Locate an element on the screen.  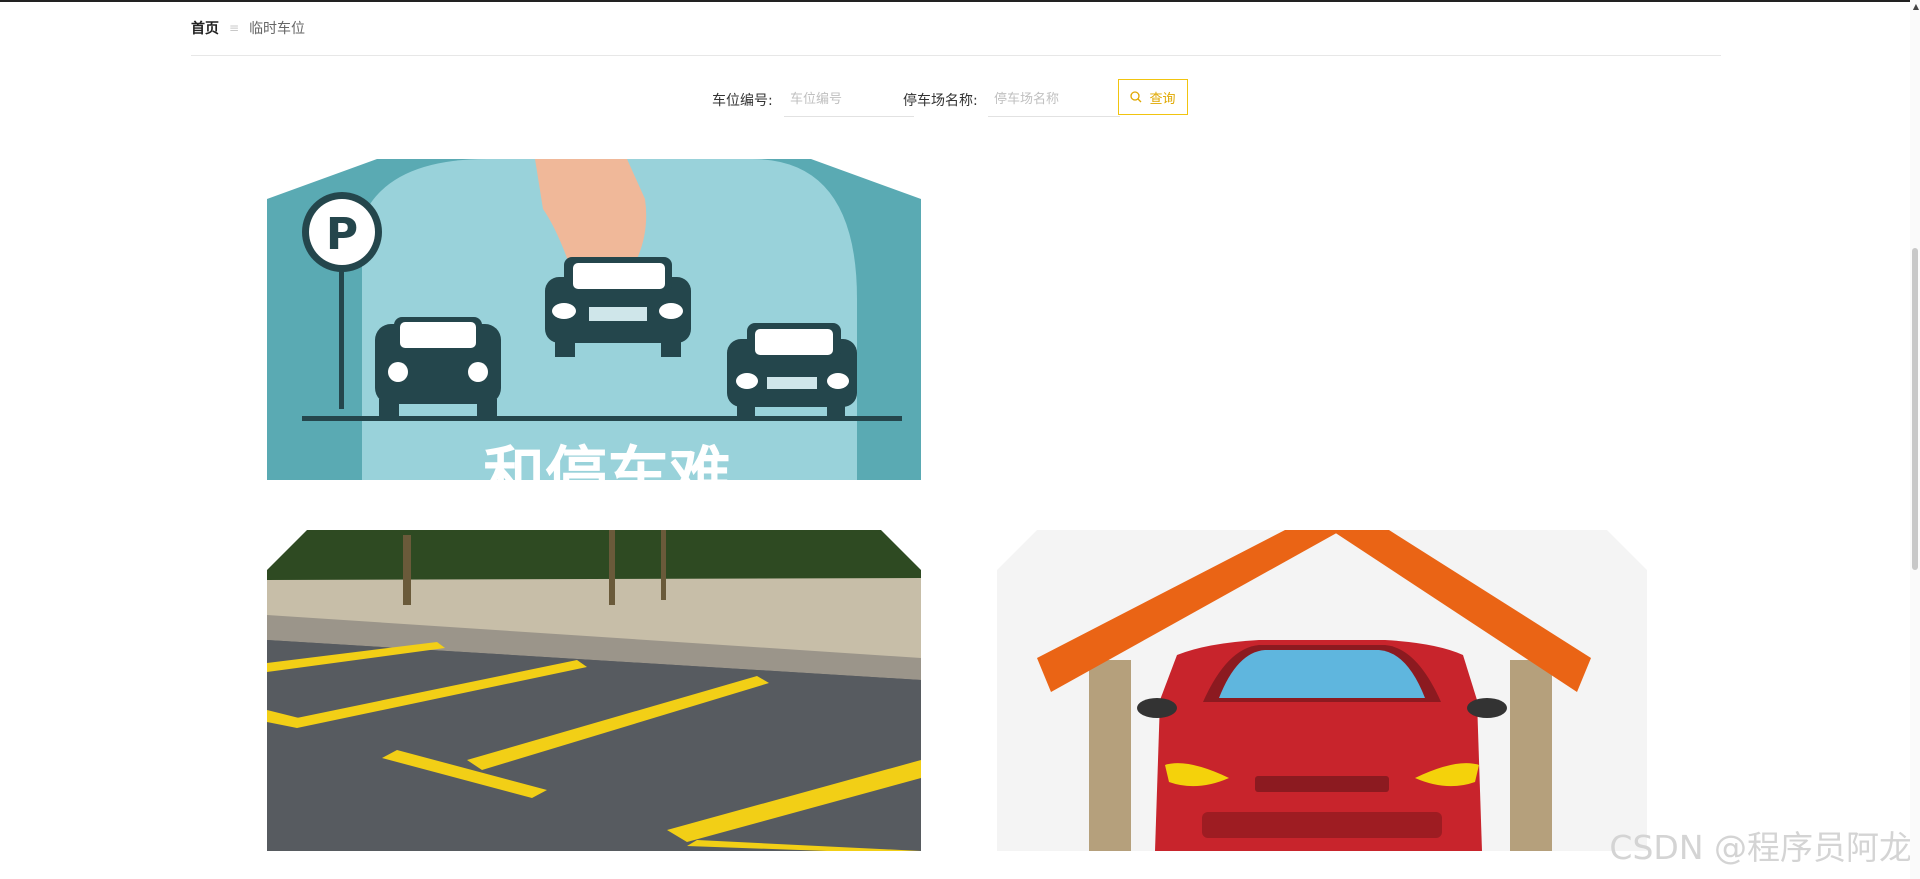
breadcrumb-home-link: 首页 is located at coordinates (205, 28).